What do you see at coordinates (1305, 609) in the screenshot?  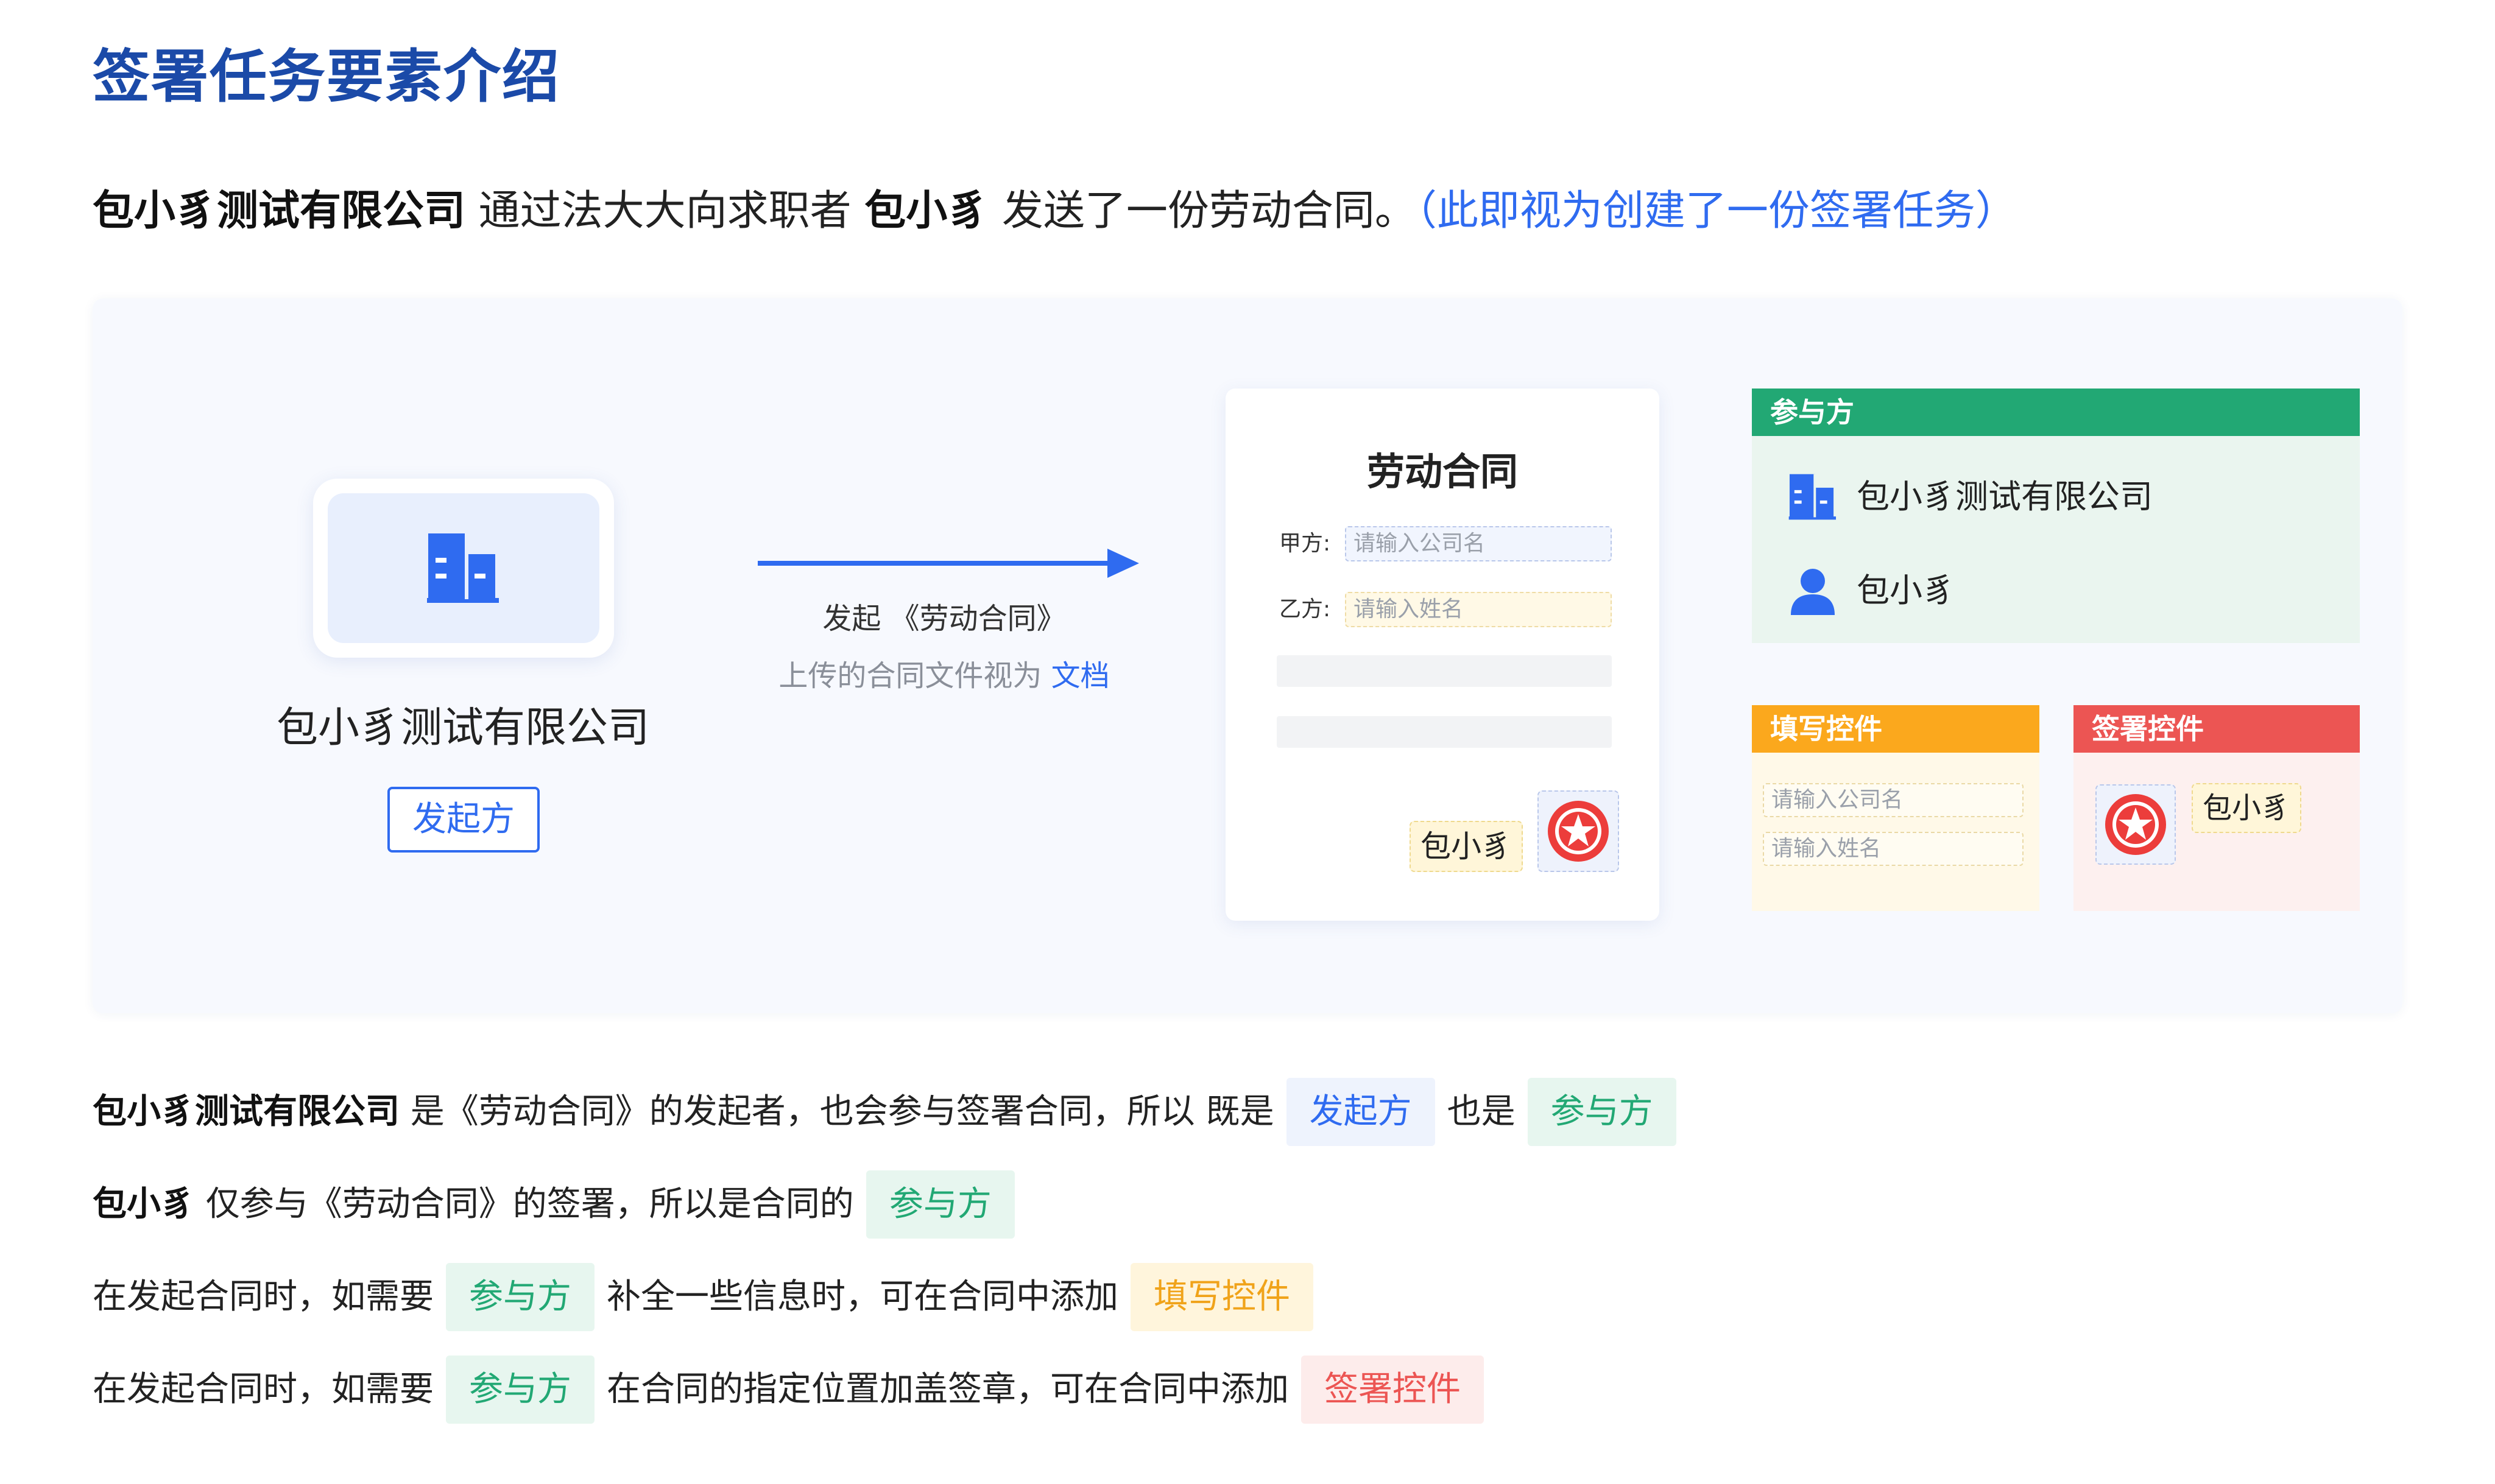 I see `party-b-label: 乙方:` at bounding box center [1305, 609].